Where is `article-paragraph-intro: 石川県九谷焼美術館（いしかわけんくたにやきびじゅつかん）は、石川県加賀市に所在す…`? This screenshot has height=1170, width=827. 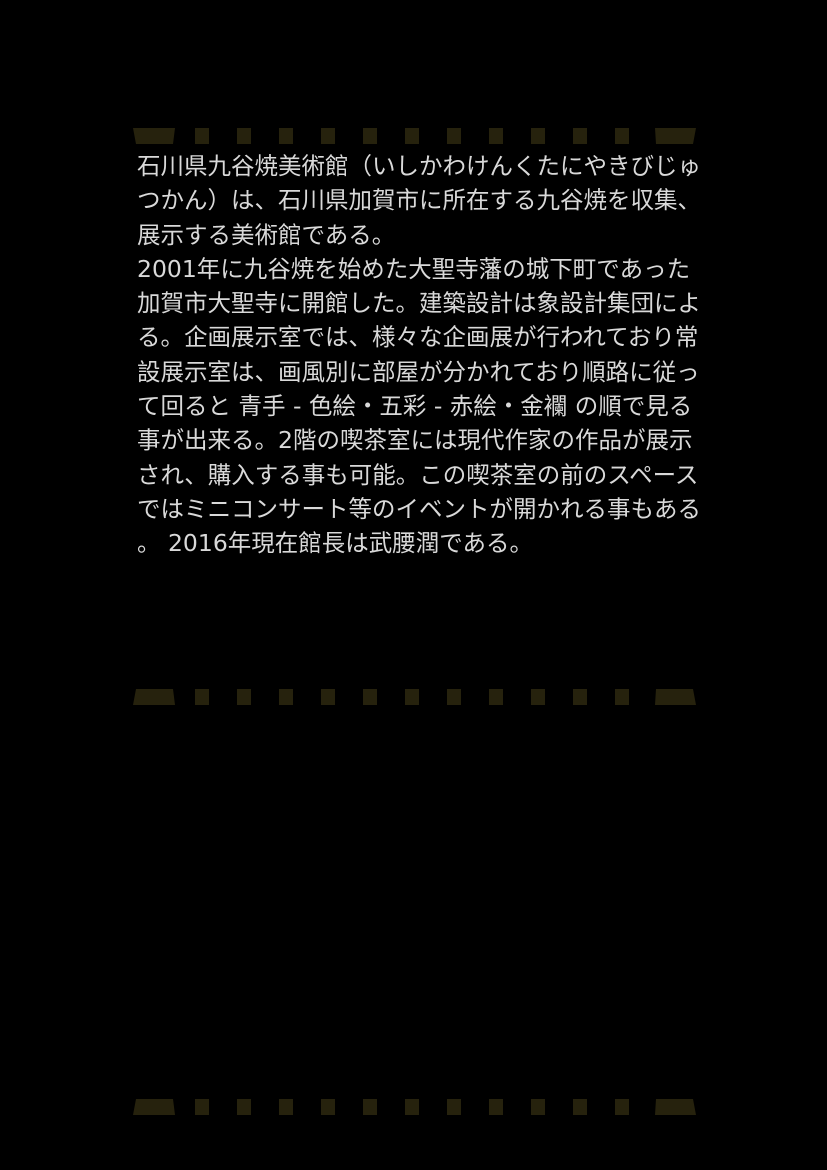
article-paragraph-intro: 石川県九谷焼美術館（いしかわけんくたにやきびじゅつかん）は、石川県加賀市に所在す… is located at coordinates (419, 200).